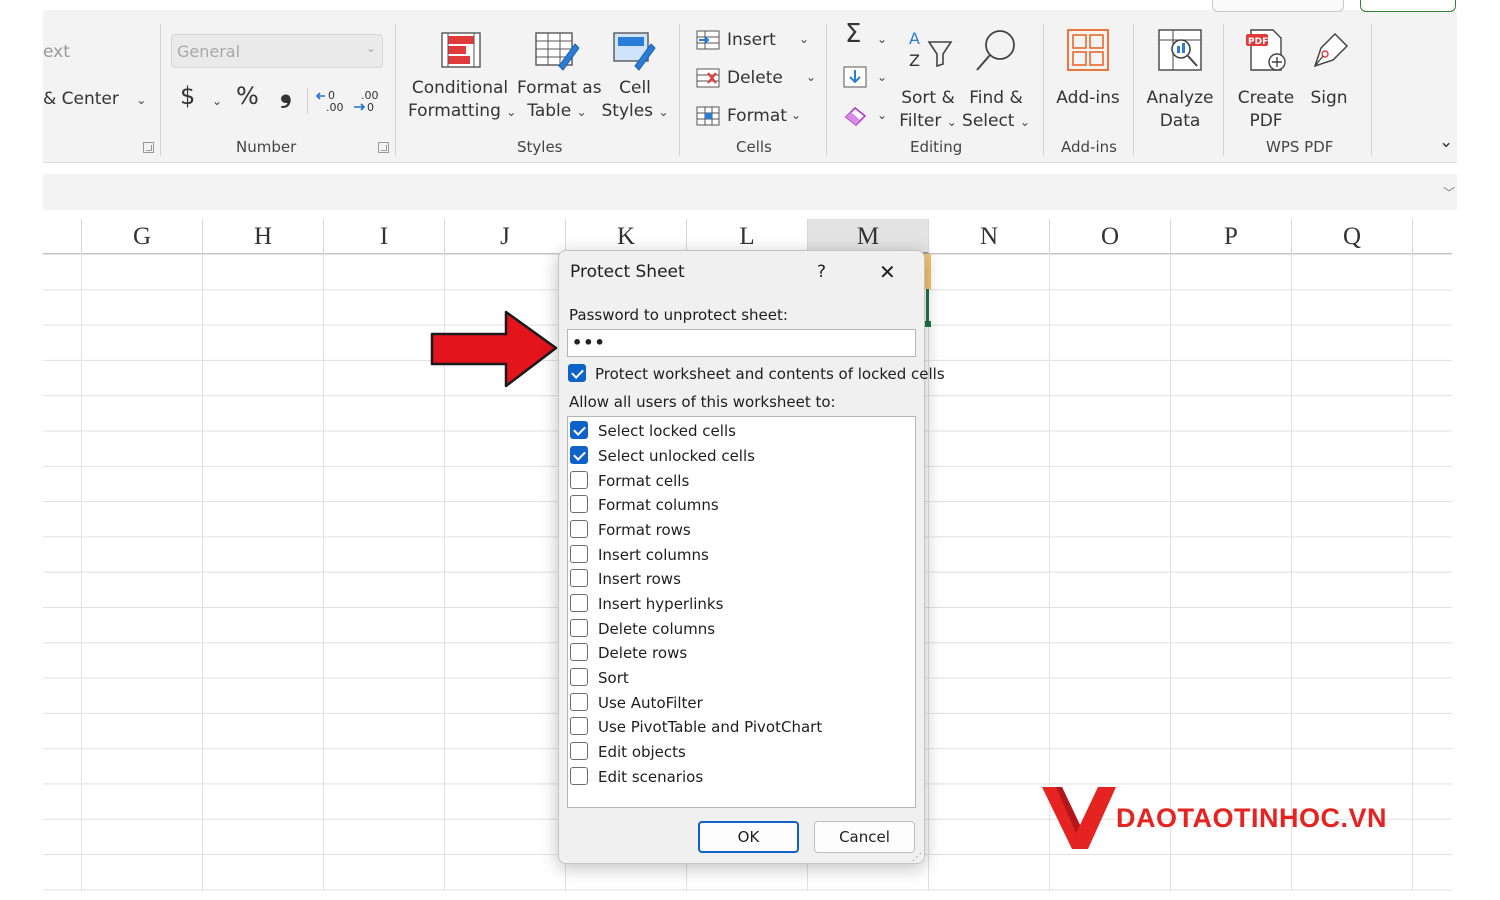 The height and width of the screenshot is (900, 1500). What do you see at coordinates (887, 272) in the screenshot?
I see `close-icon: ✕` at bounding box center [887, 272].